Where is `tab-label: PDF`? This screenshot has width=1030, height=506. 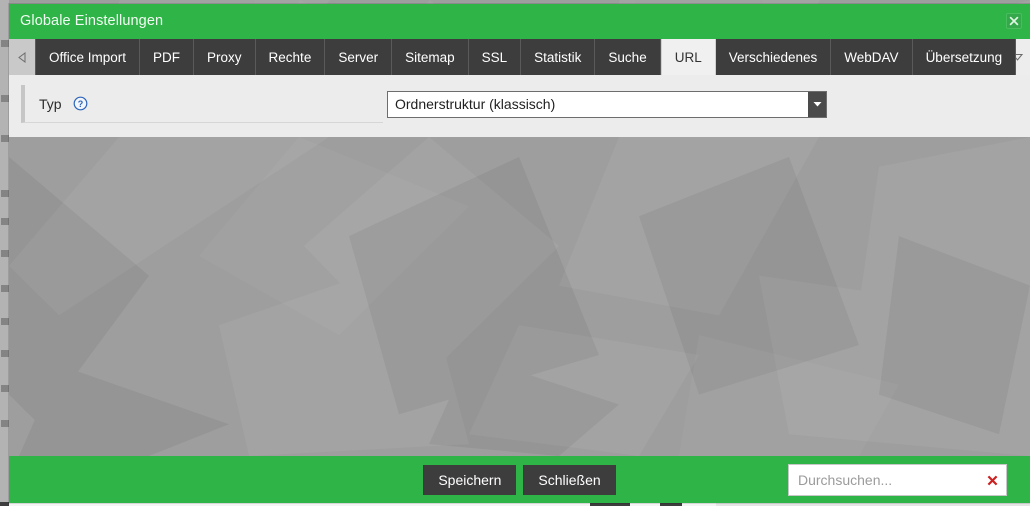 tab-label: PDF is located at coordinates (167, 57).